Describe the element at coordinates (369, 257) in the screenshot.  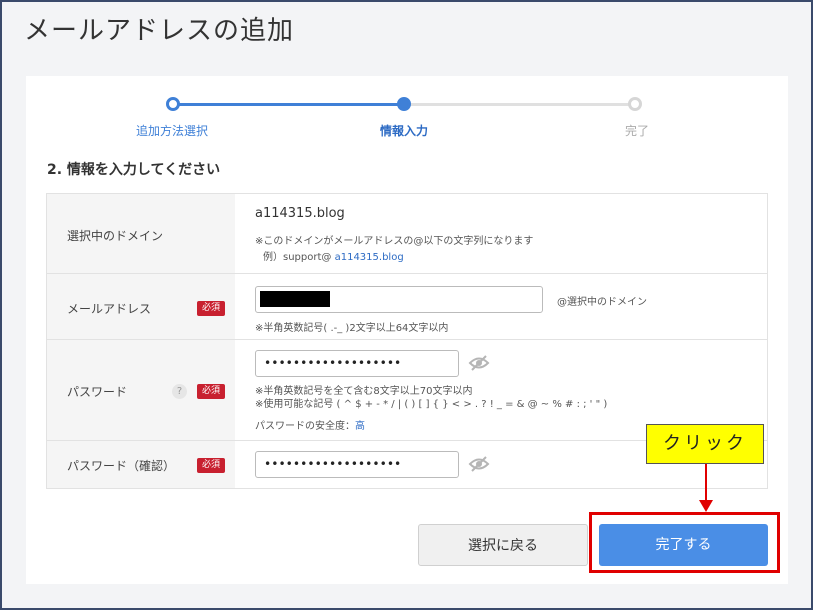
I see `domain-example-link: a114315.blog` at that location.